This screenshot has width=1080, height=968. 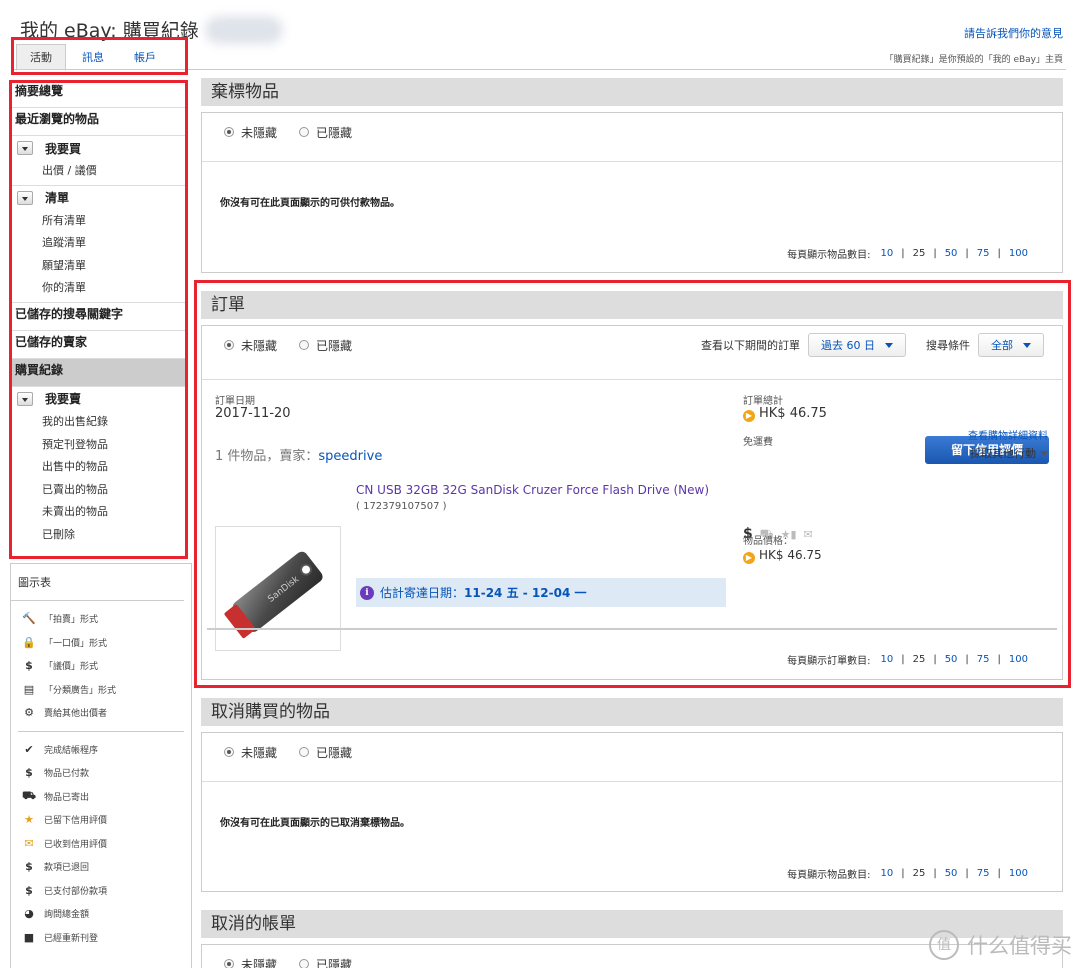 What do you see at coordinates (29, 867) in the screenshot?
I see `refund-icon: $` at bounding box center [29, 867].